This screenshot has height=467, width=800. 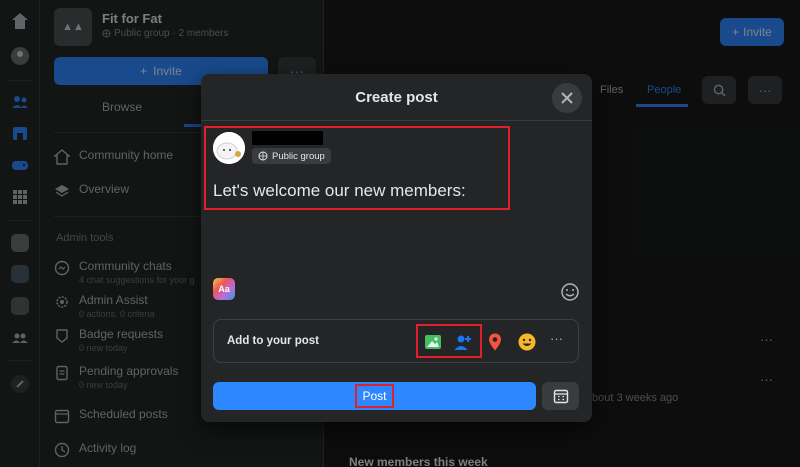 I want to click on dialog-title: Create post, so click(x=396, y=97).